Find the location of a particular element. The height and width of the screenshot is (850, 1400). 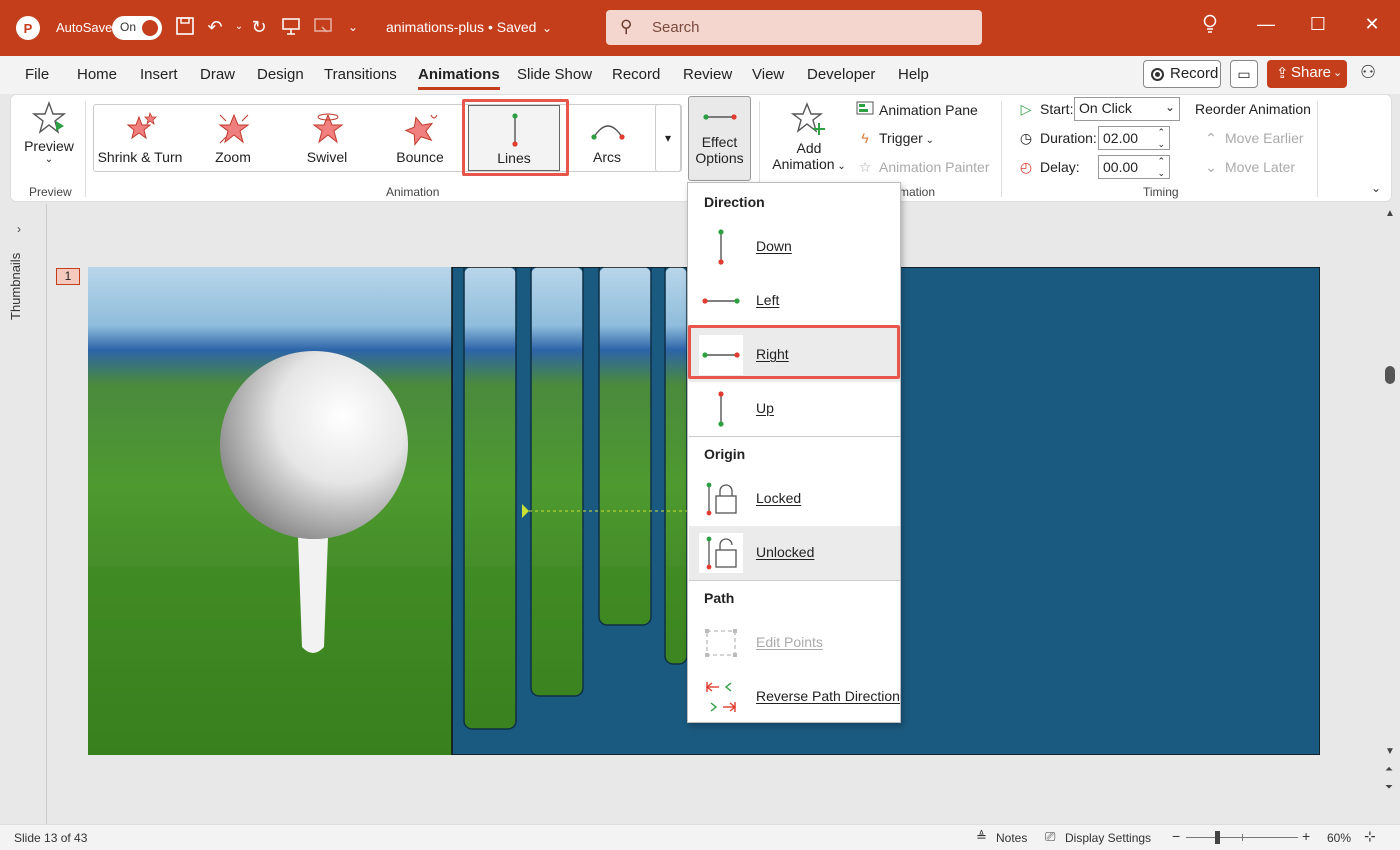

duration-input: 02.00 ⌃ ⌄ is located at coordinates (1134, 138).